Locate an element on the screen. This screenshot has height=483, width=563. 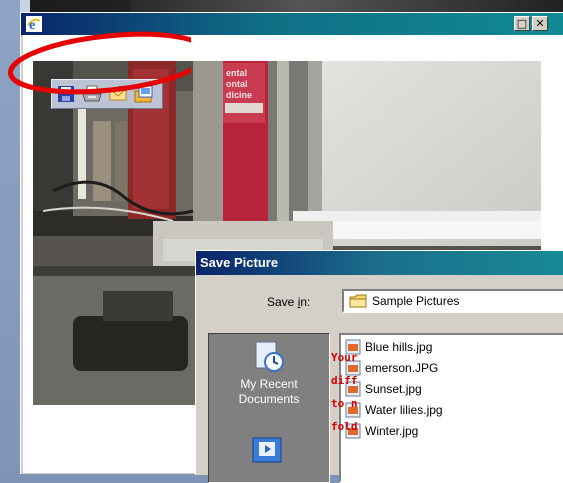
maximize-icon: □ is located at coordinates (522, 23).